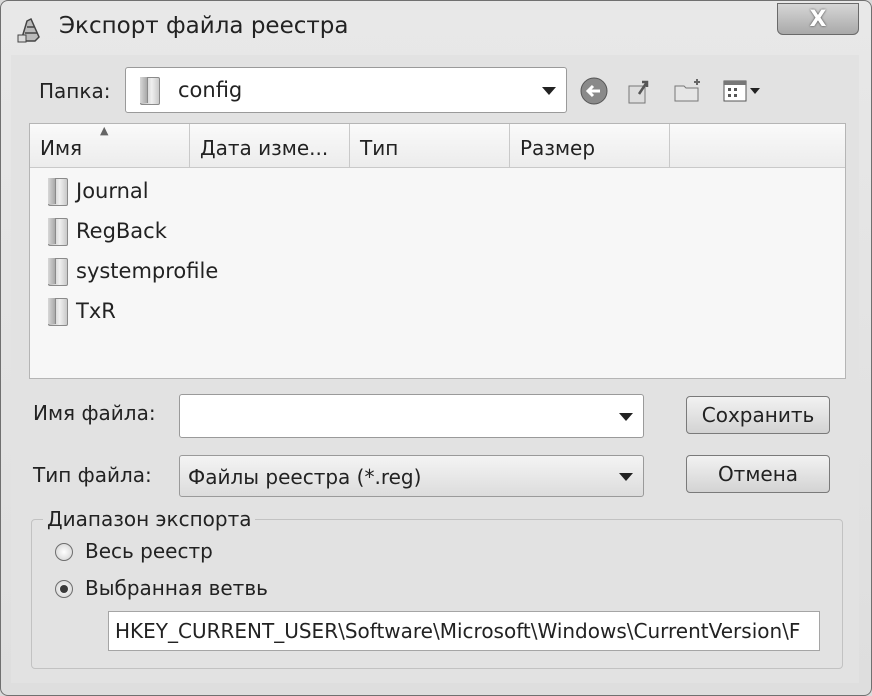 The width and height of the screenshot is (872, 696). What do you see at coordinates (305, 477) in the screenshot?
I see `filetype-value: Файлы реестра (*.reg)` at bounding box center [305, 477].